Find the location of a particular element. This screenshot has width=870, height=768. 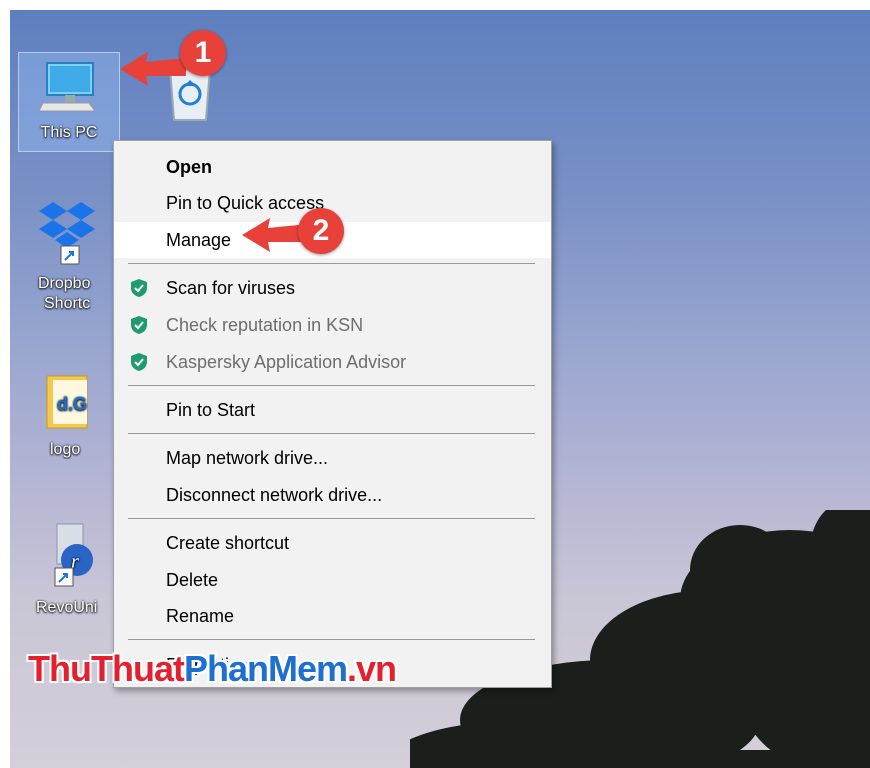

desktop-icon-logo: d.G logo is located at coordinates (68, 420).